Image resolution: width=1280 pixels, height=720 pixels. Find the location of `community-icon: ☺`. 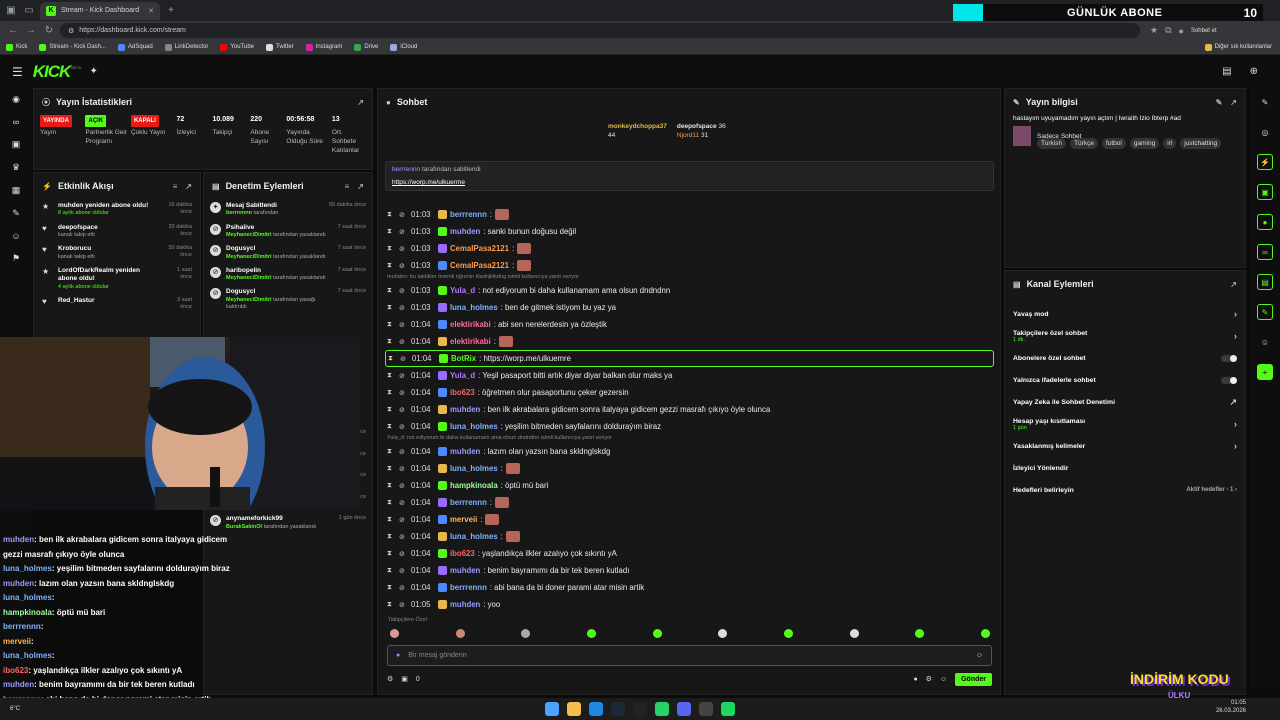

community-icon: ☺ is located at coordinates (15, 236).